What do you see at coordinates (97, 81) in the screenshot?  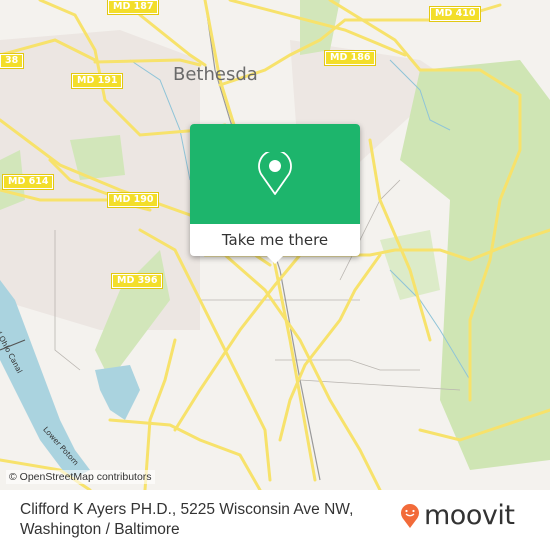 I see `road-shield-md191: MD 191` at bounding box center [97, 81].